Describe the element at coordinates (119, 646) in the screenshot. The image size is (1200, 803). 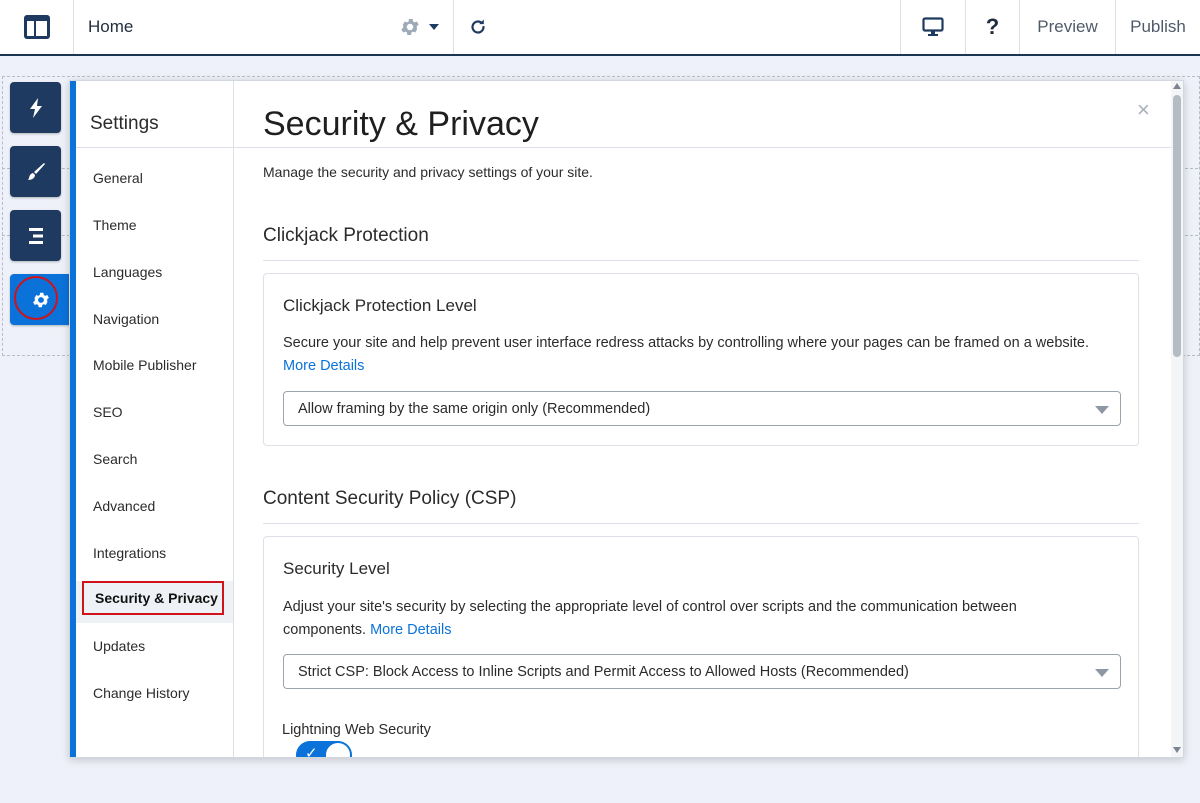
I see `sidebar-item-updates: Updates` at that location.